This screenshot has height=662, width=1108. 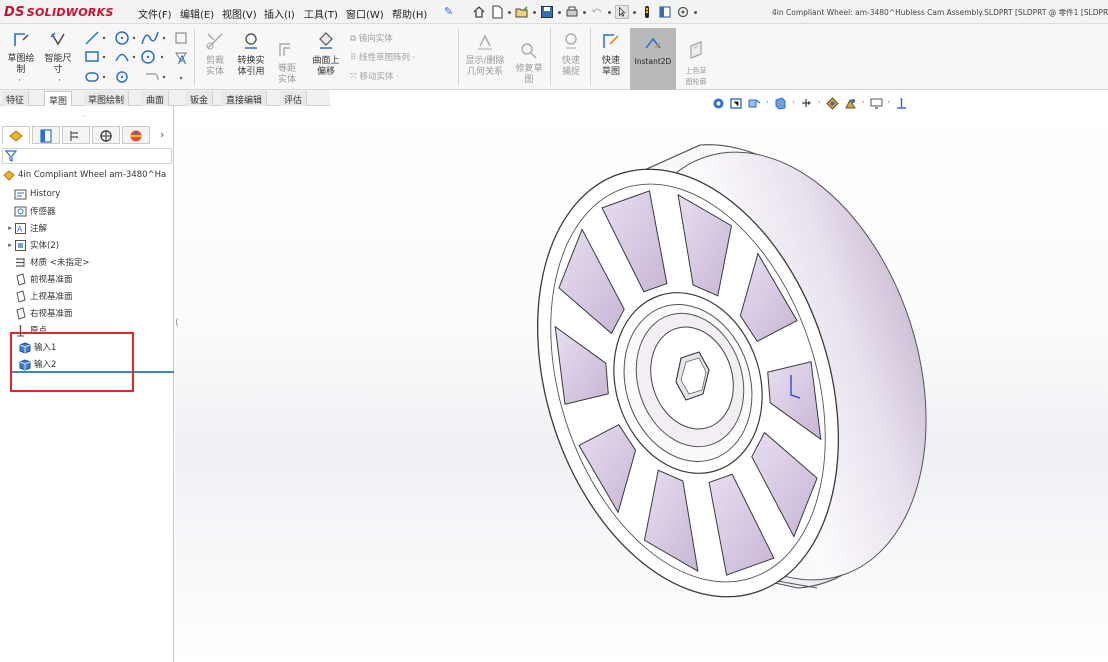 I want to click on undo-icon, so click(x=597, y=12).